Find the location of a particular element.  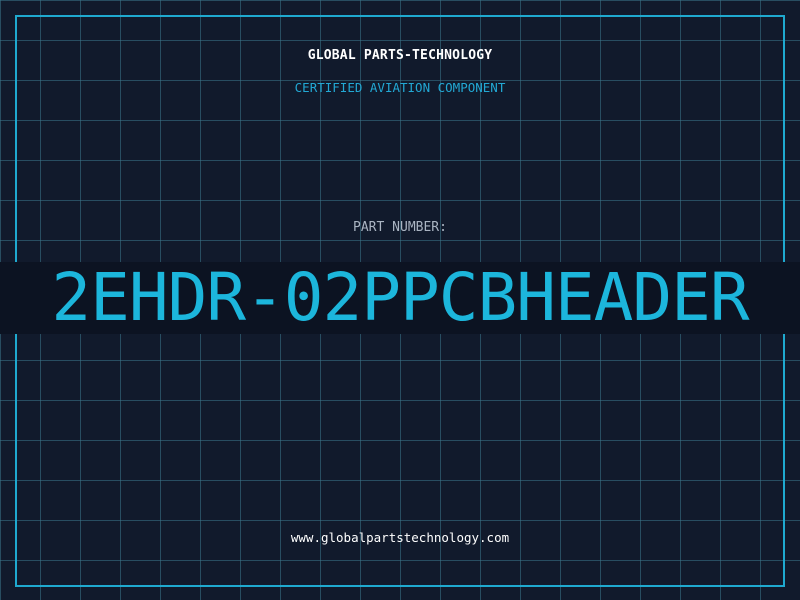

company-name: GLOBAL PARTS-TECHNOLOGY is located at coordinates (400, 55).